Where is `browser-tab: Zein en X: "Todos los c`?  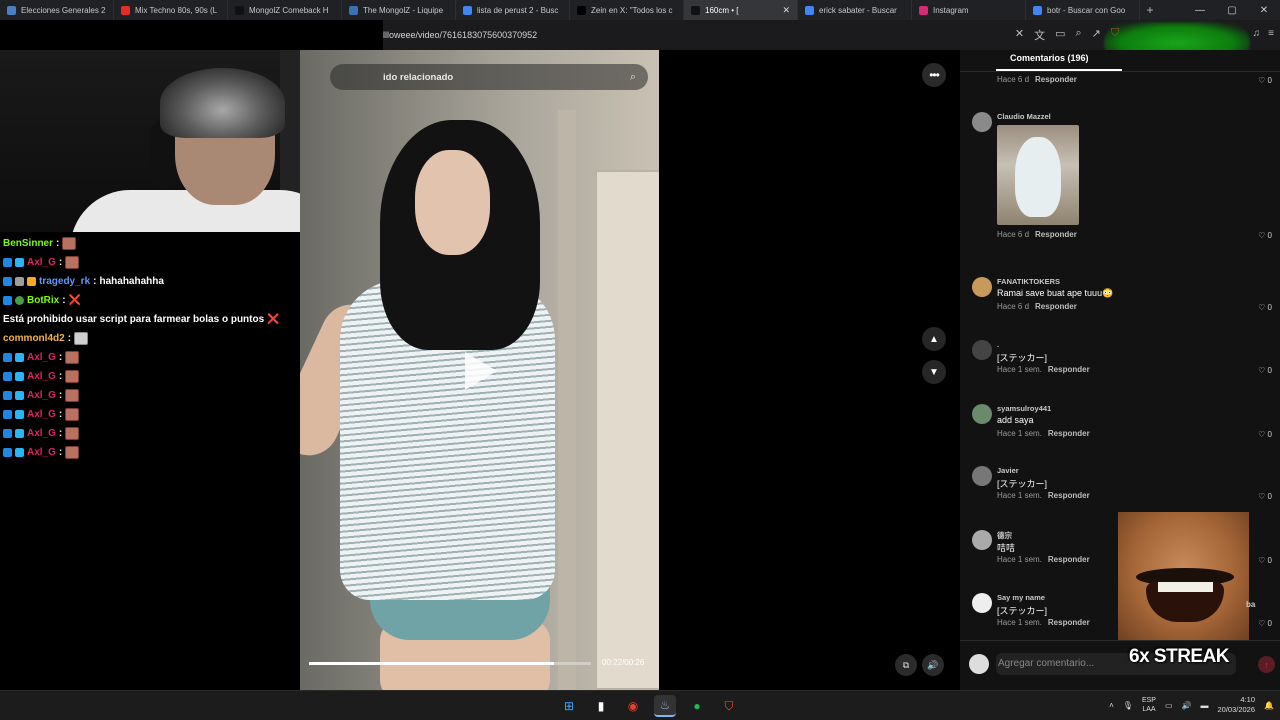
browser-tab: Zein en X: "Todos los c is located at coordinates (627, 10).